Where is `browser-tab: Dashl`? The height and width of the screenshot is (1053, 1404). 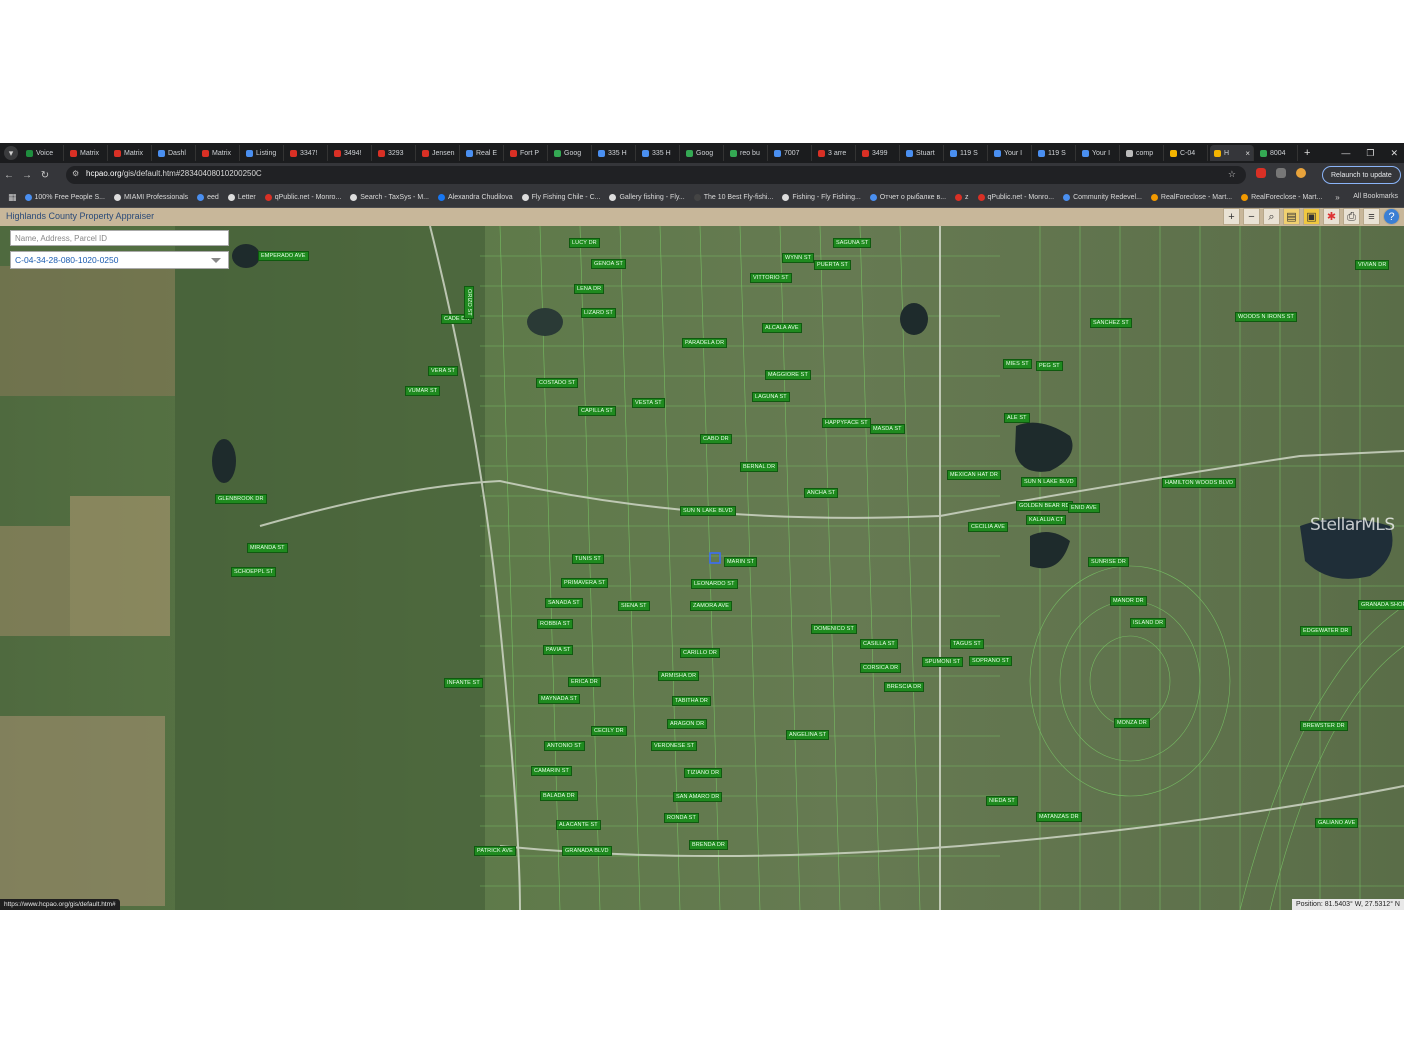 browser-tab: Dashl is located at coordinates (175, 153).